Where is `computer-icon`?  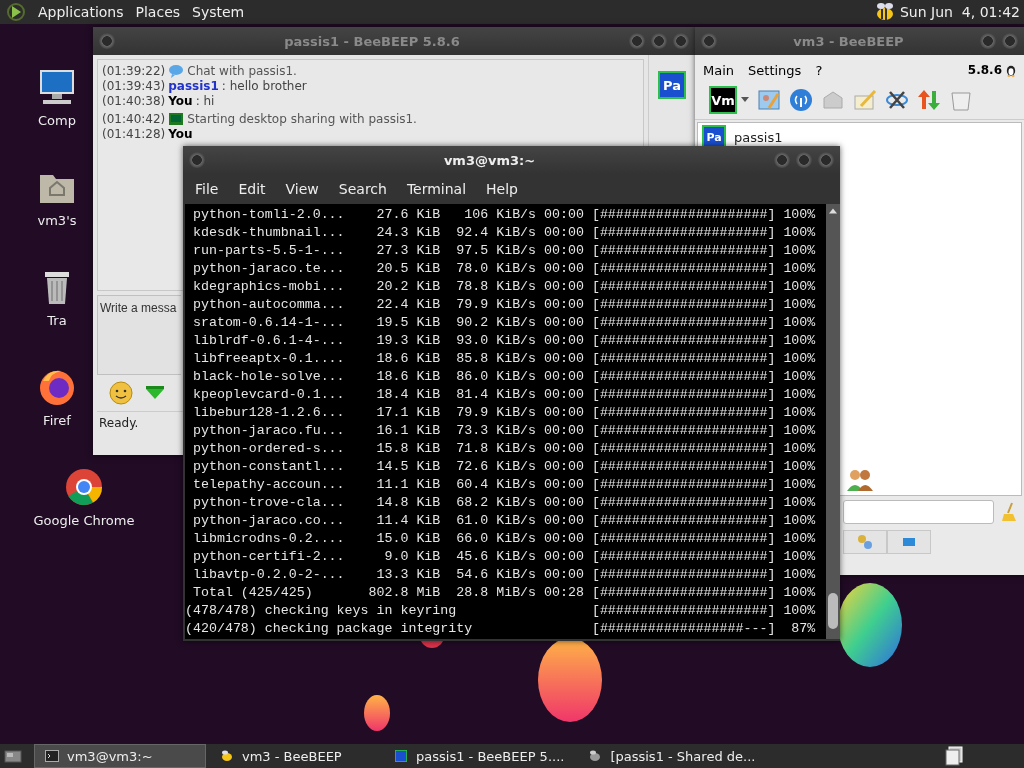
computer-icon is located at coordinates (57, 87).